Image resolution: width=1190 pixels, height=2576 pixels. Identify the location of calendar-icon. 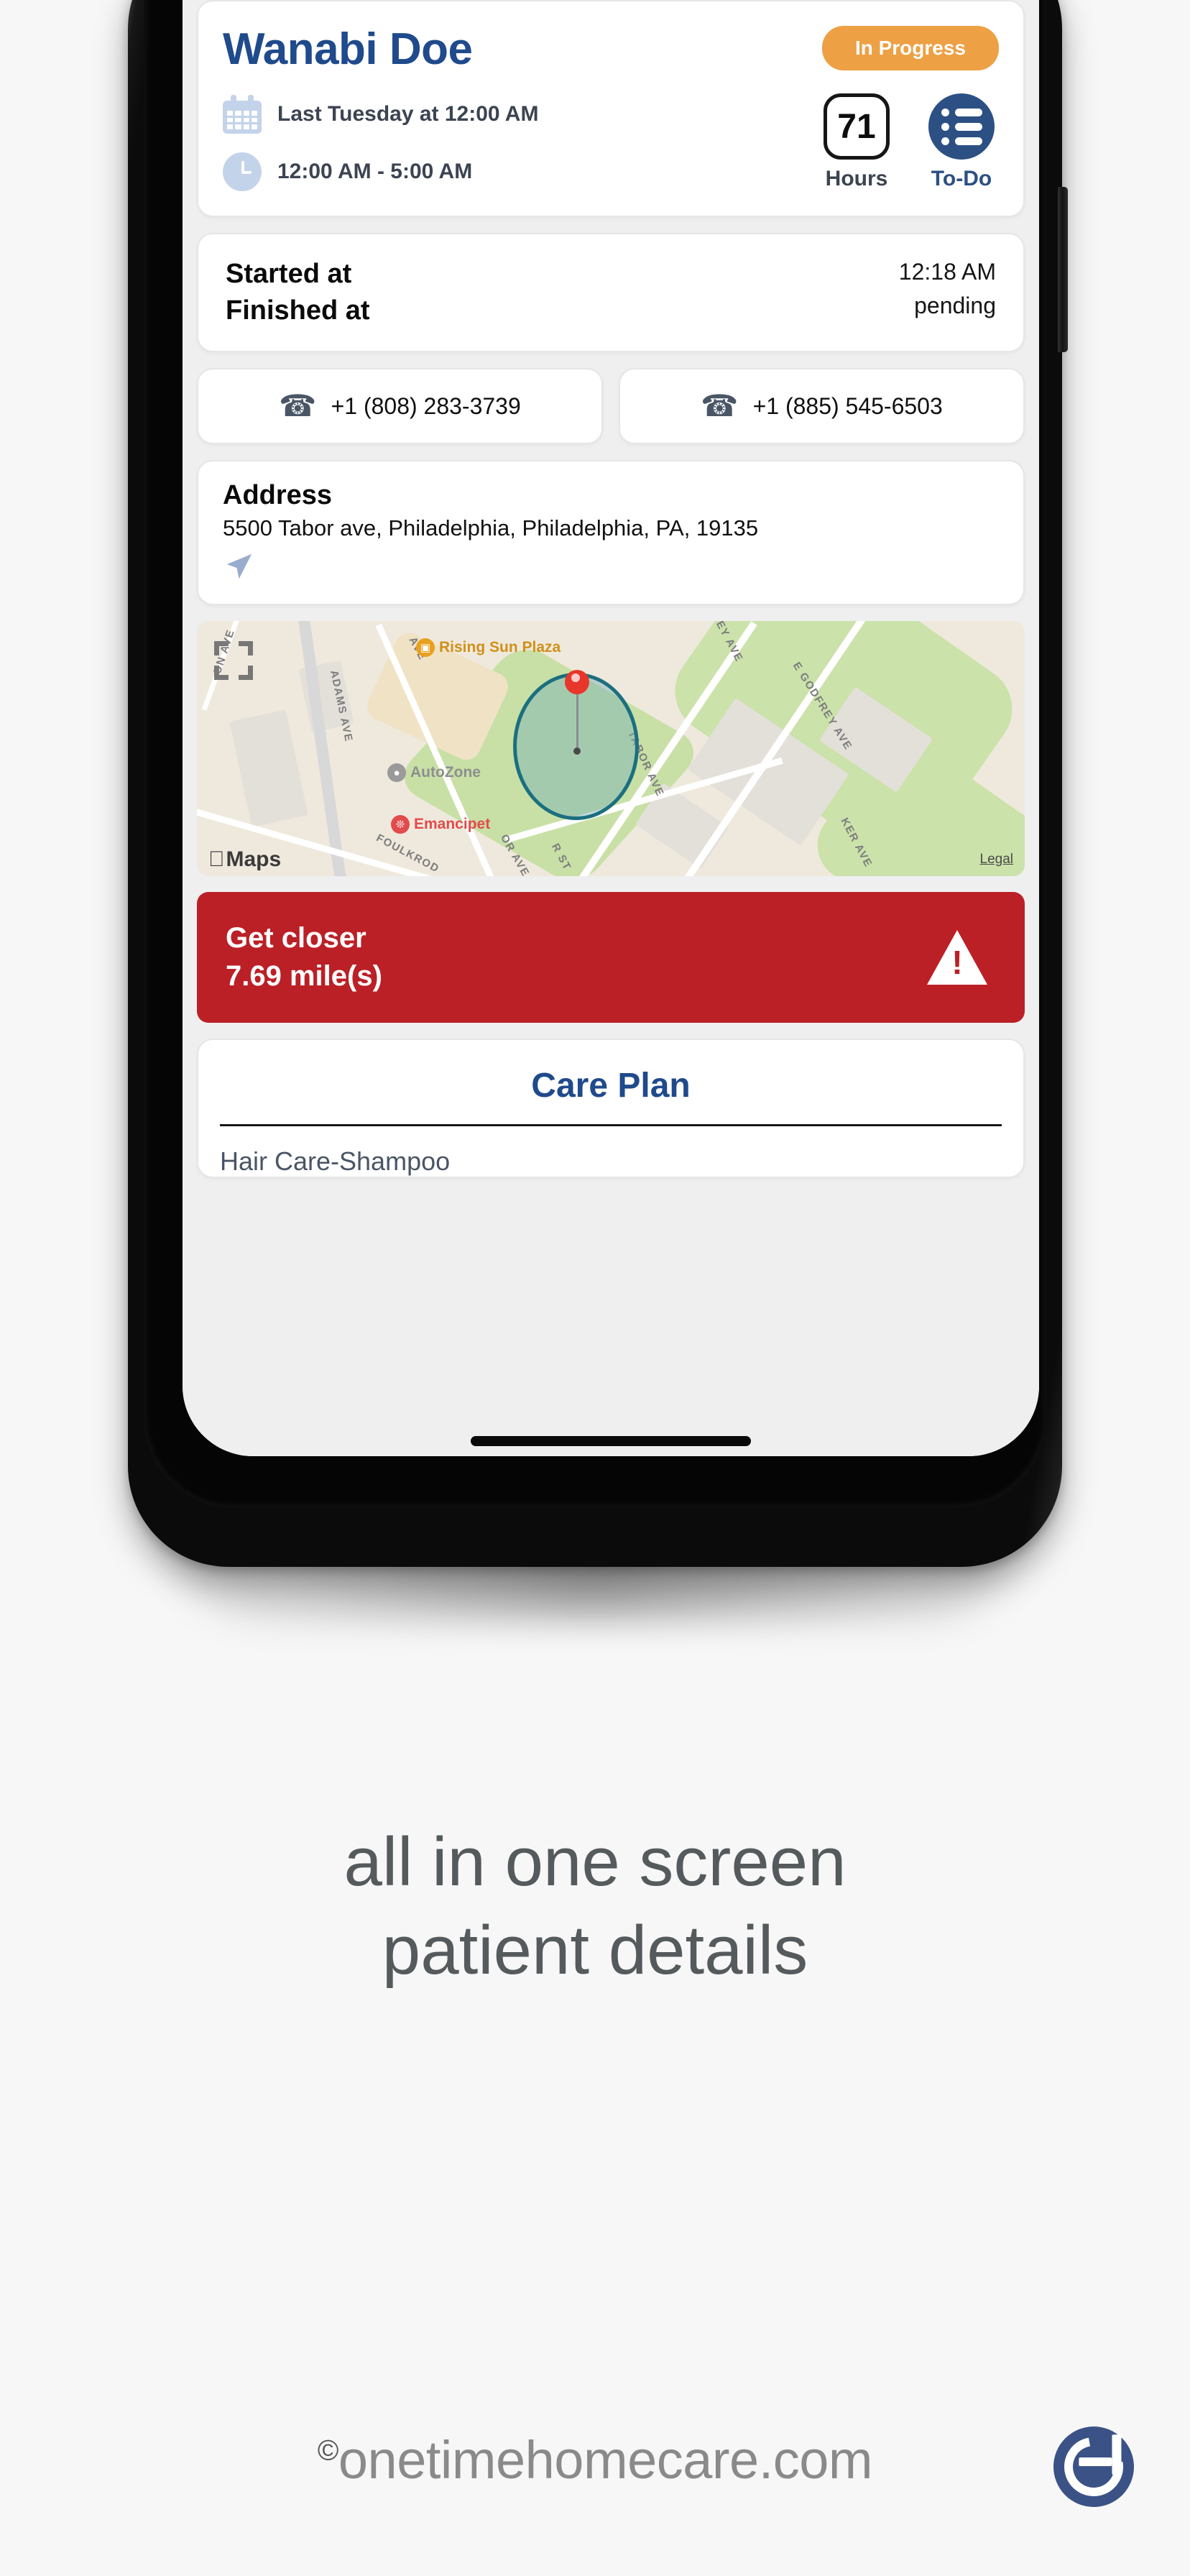
(242, 114).